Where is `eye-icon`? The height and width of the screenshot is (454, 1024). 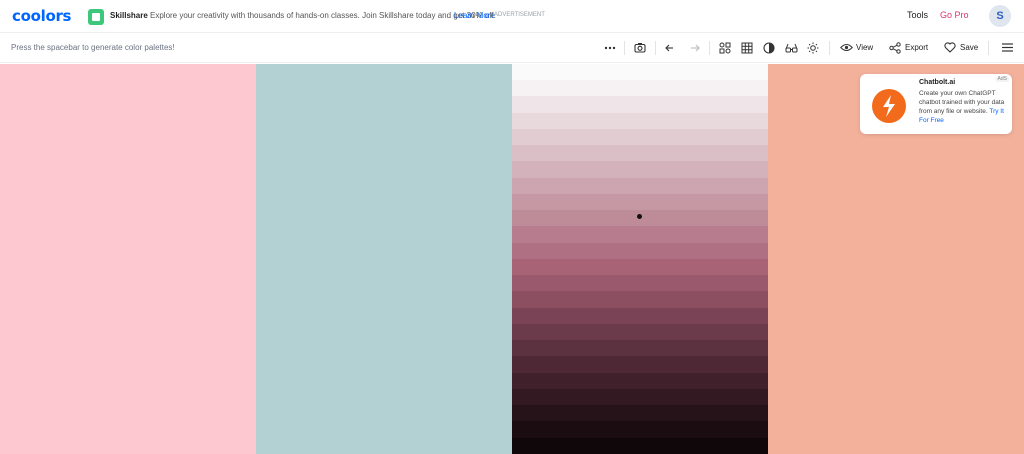
eye-icon is located at coordinates (846, 47).